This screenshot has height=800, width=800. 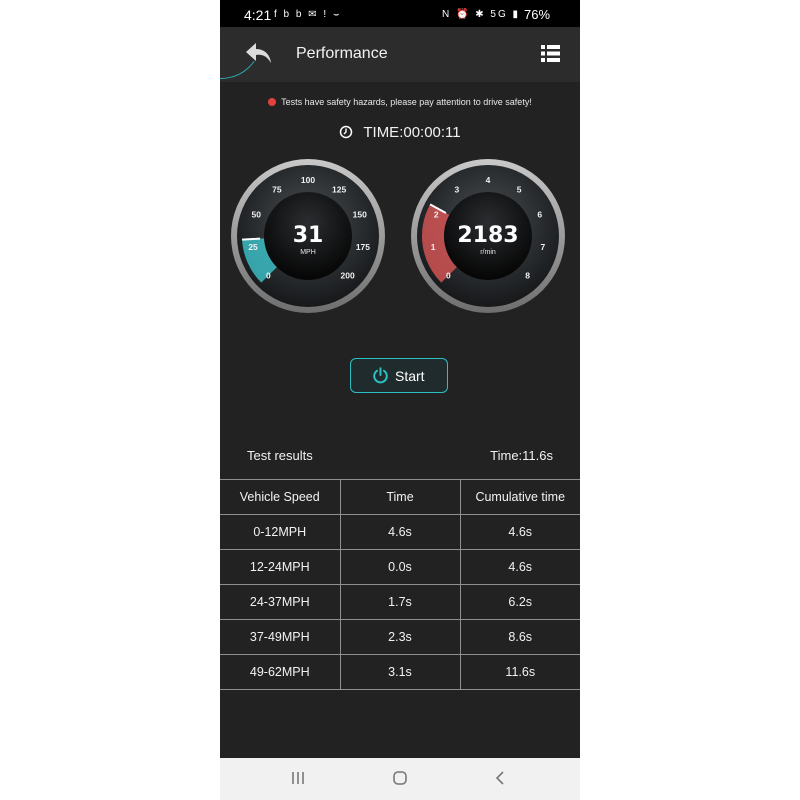 What do you see at coordinates (500, 778) in the screenshot?
I see `back-nav-icon` at bounding box center [500, 778].